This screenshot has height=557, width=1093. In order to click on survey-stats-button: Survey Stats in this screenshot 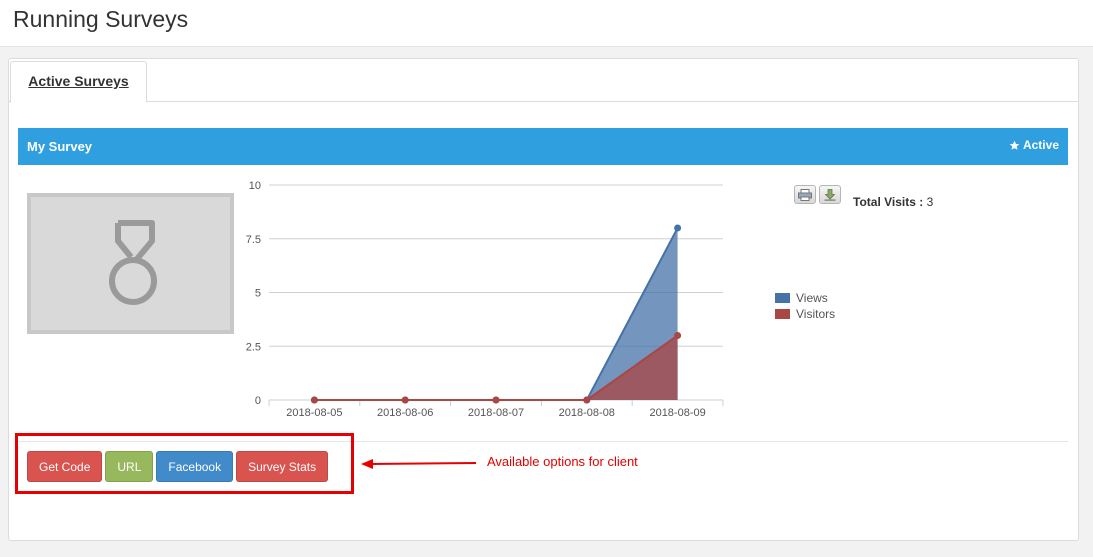, I will do `click(282, 466)`.